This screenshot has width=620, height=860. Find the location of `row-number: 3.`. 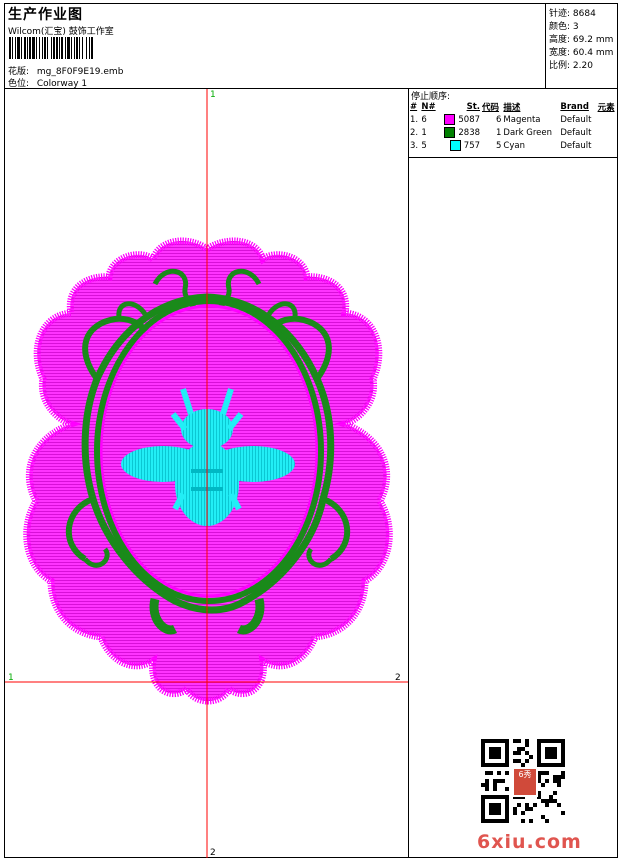

row-number: 3. is located at coordinates (414, 145).